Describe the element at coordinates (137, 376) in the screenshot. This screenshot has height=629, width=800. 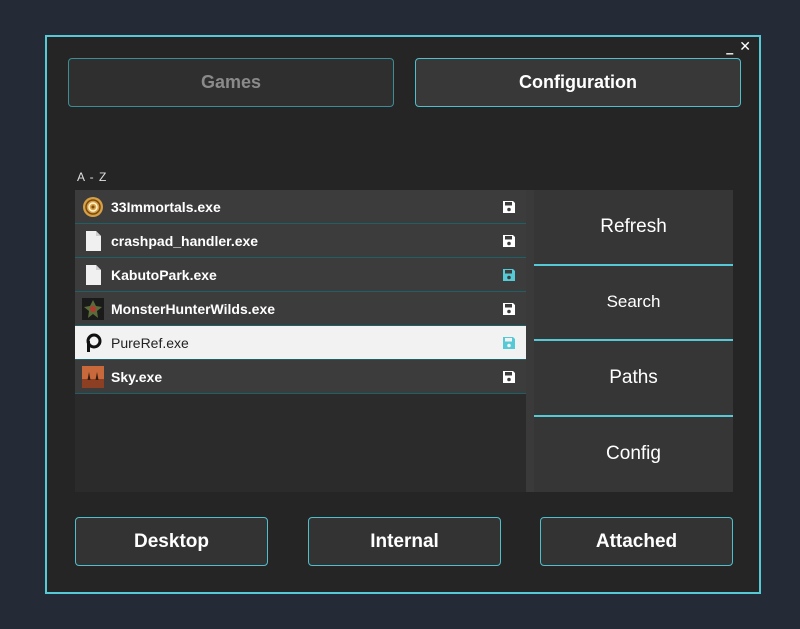
I see `file-name: Sky.exe` at that location.